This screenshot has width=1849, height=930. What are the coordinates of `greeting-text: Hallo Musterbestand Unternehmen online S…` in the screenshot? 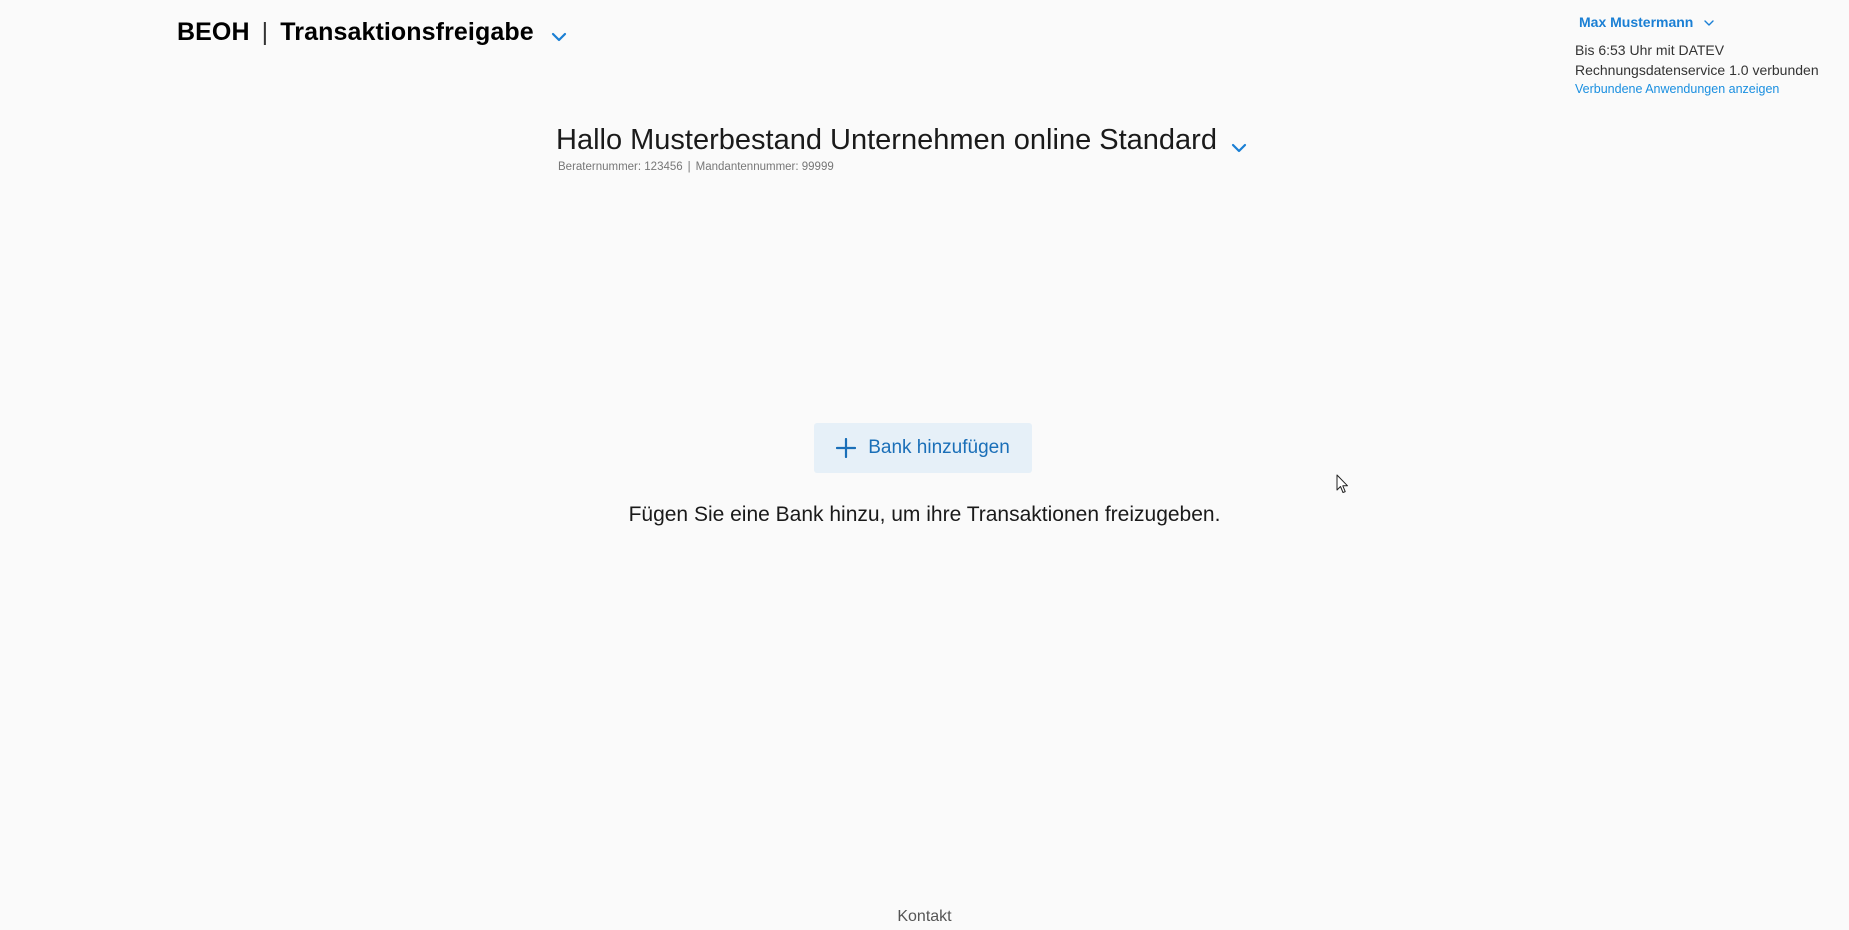 It's located at (886, 140).